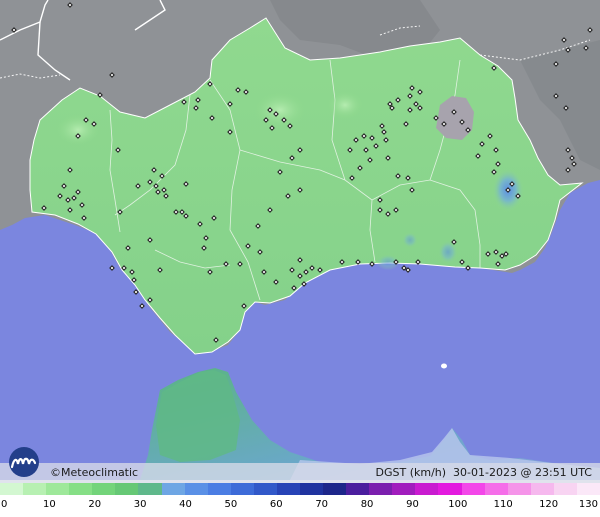 The image size is (600, 517). I want to click on product-info: DGST (km/h) 30-01-2023 @ 23:51 UTC, so click(483, 472).